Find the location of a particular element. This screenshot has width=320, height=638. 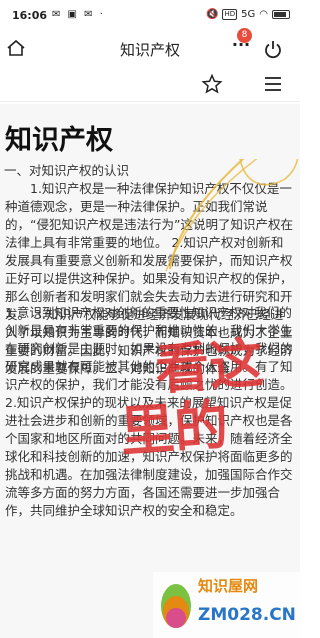

battery-icon is located at coordinates (281, 14).